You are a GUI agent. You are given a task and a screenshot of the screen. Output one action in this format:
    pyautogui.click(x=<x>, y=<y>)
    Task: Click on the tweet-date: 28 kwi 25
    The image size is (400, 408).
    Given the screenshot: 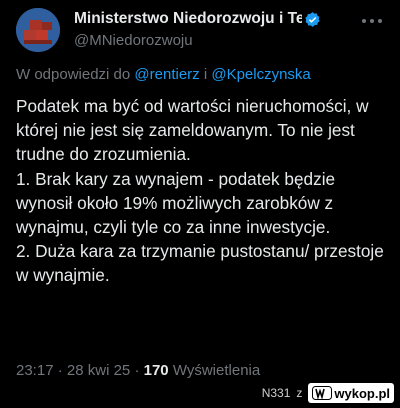 What is the action you would take?
    pyautogui.click(x=98, y=370)
    